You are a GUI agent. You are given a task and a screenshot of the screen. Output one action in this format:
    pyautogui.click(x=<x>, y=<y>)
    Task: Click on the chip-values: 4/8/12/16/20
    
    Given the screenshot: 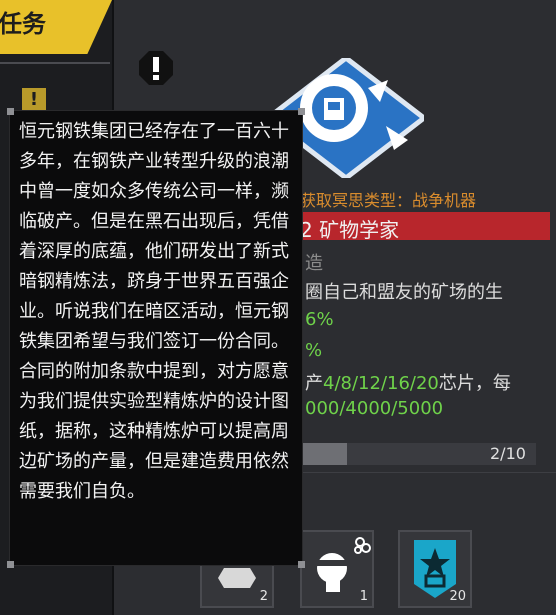 What is the action you would take?
    pyautogui.click(x=381, y=383)
    